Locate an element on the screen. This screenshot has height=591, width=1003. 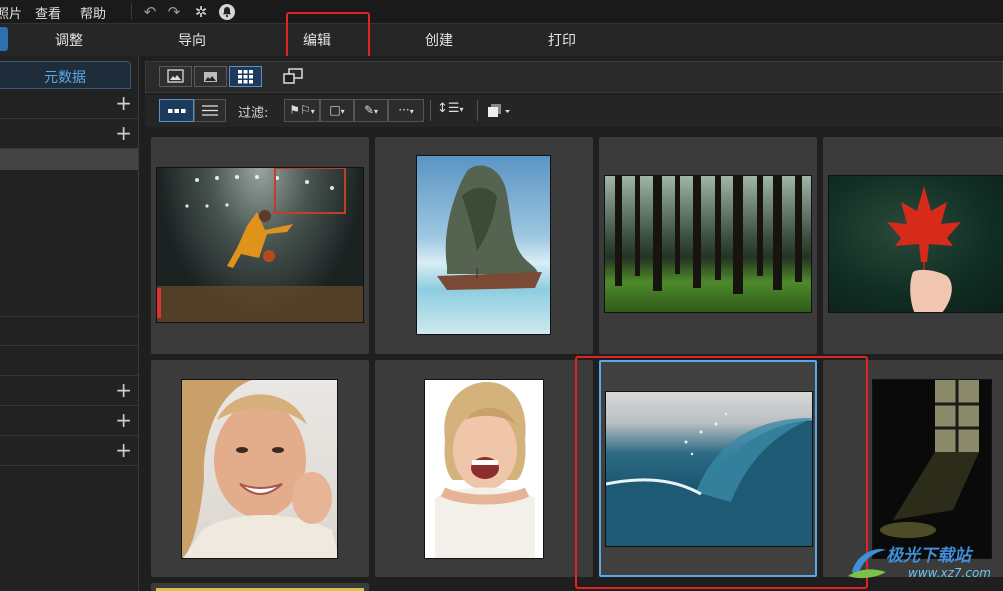
watermark-text: 极光下载站 is located at coordinates (928, 556).